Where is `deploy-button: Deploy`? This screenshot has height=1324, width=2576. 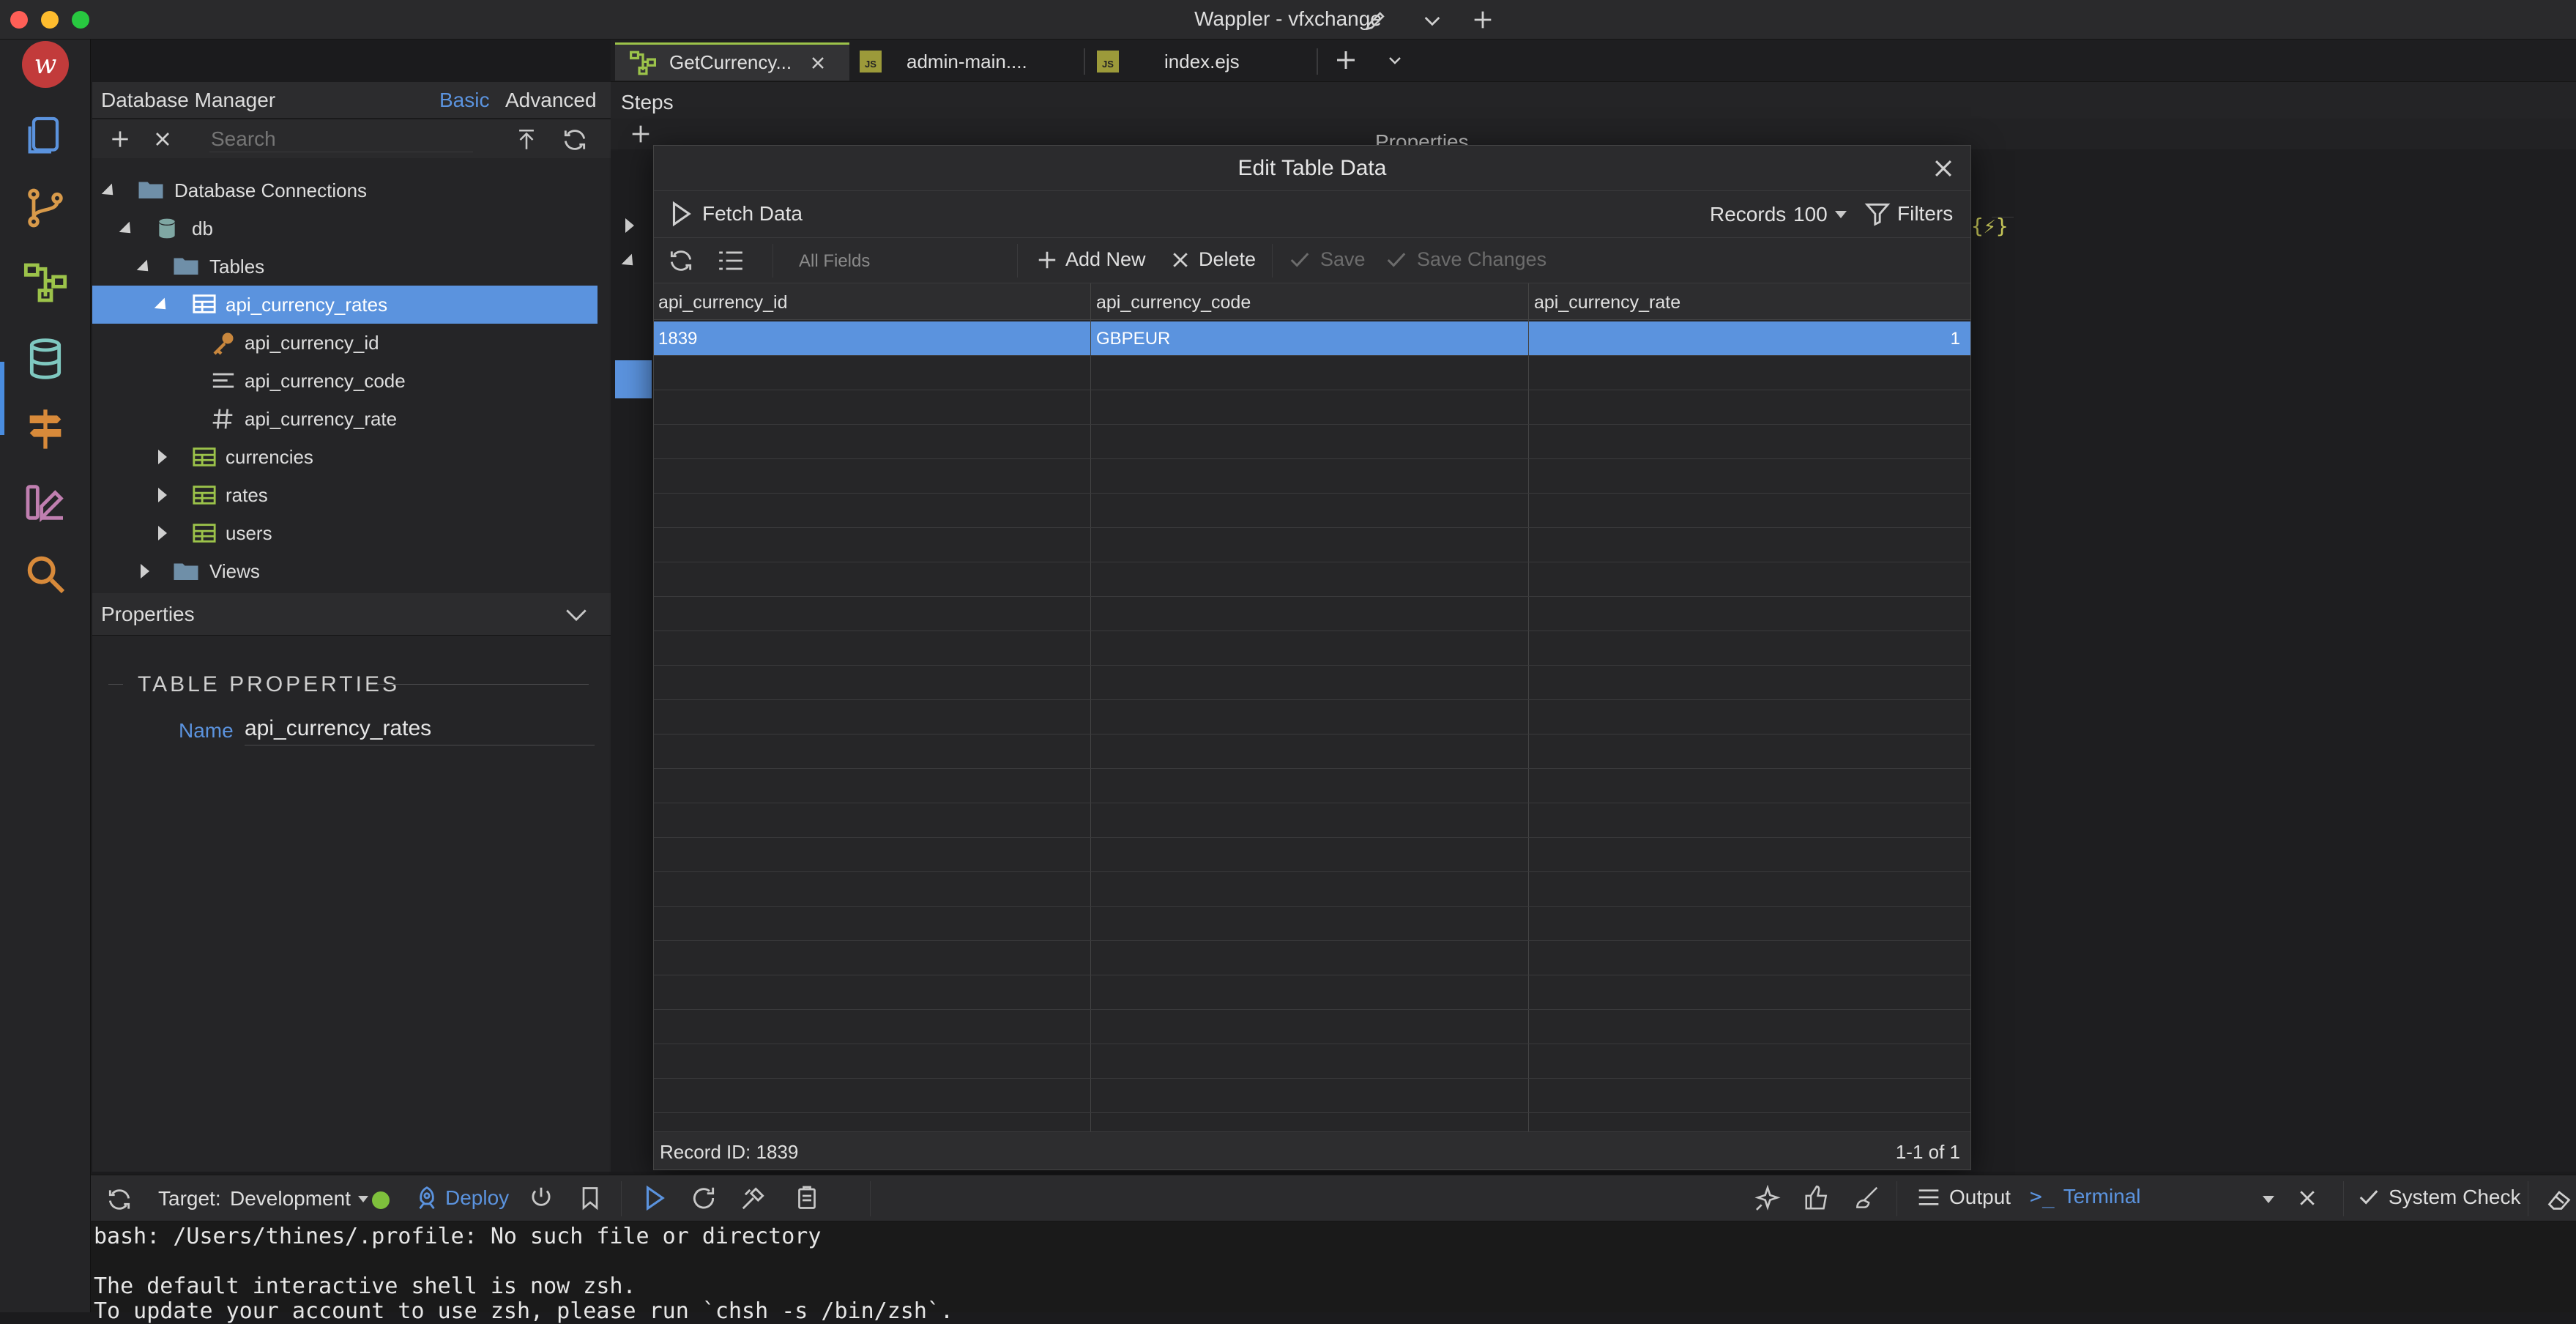 deploy-button: Deploy is located at coordinates (461, 1198).